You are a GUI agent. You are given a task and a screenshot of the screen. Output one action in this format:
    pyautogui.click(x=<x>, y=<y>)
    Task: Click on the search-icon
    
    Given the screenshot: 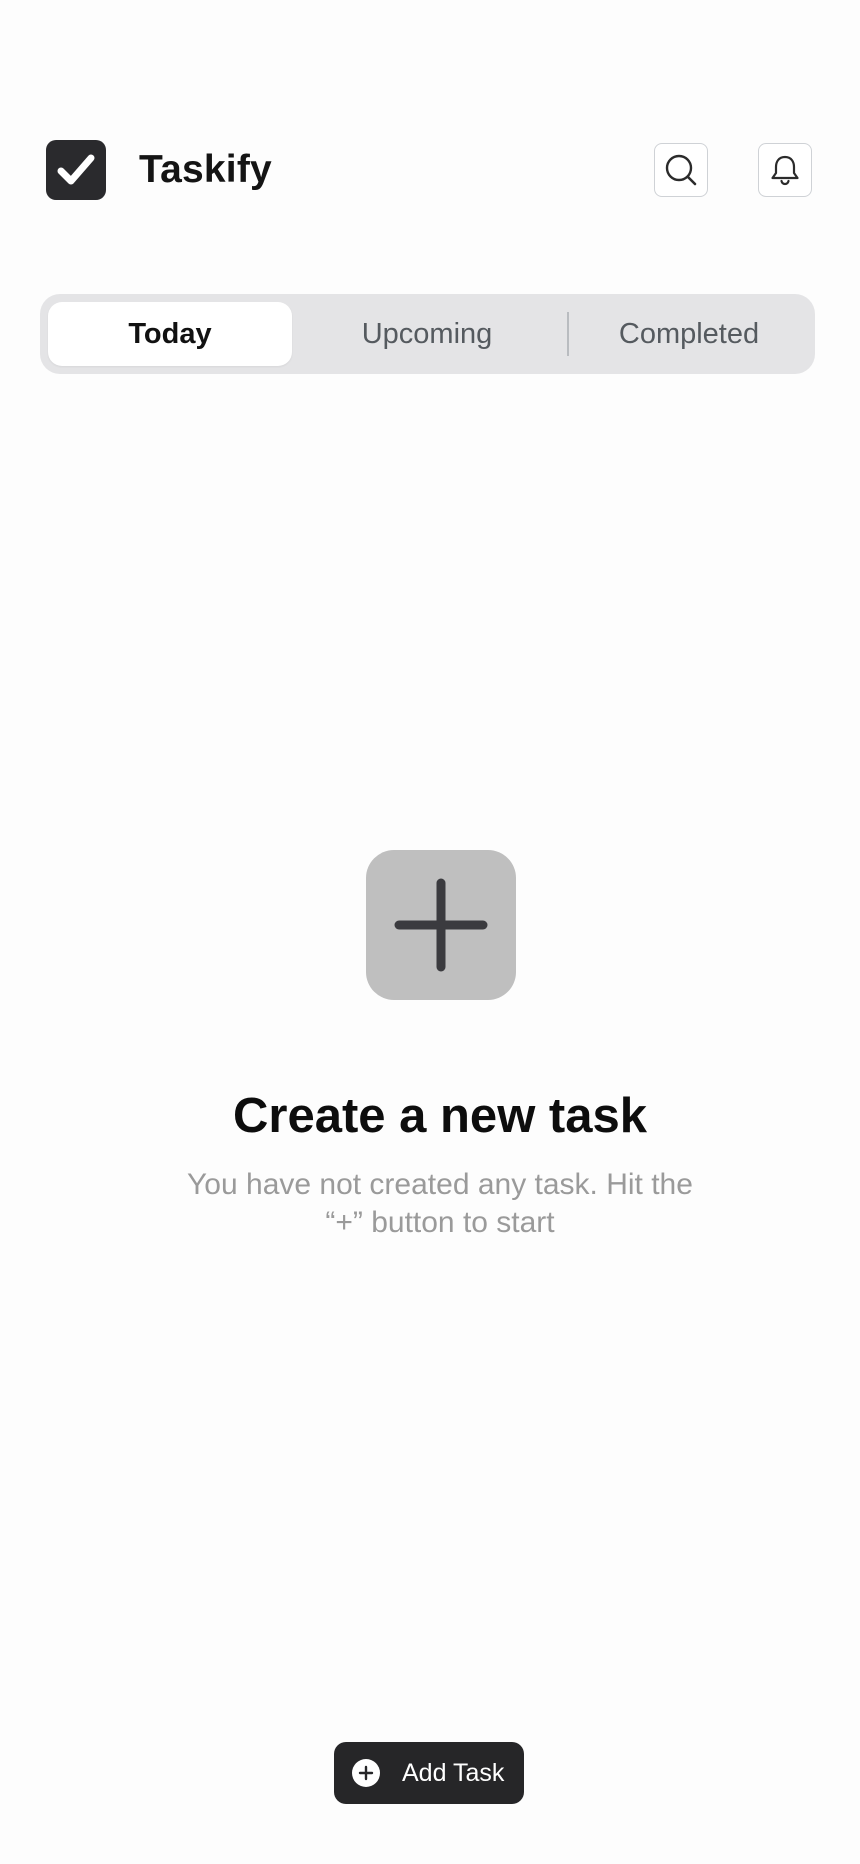 What is the action you would take?
    pyautogui.click(x=681, y=170)
    